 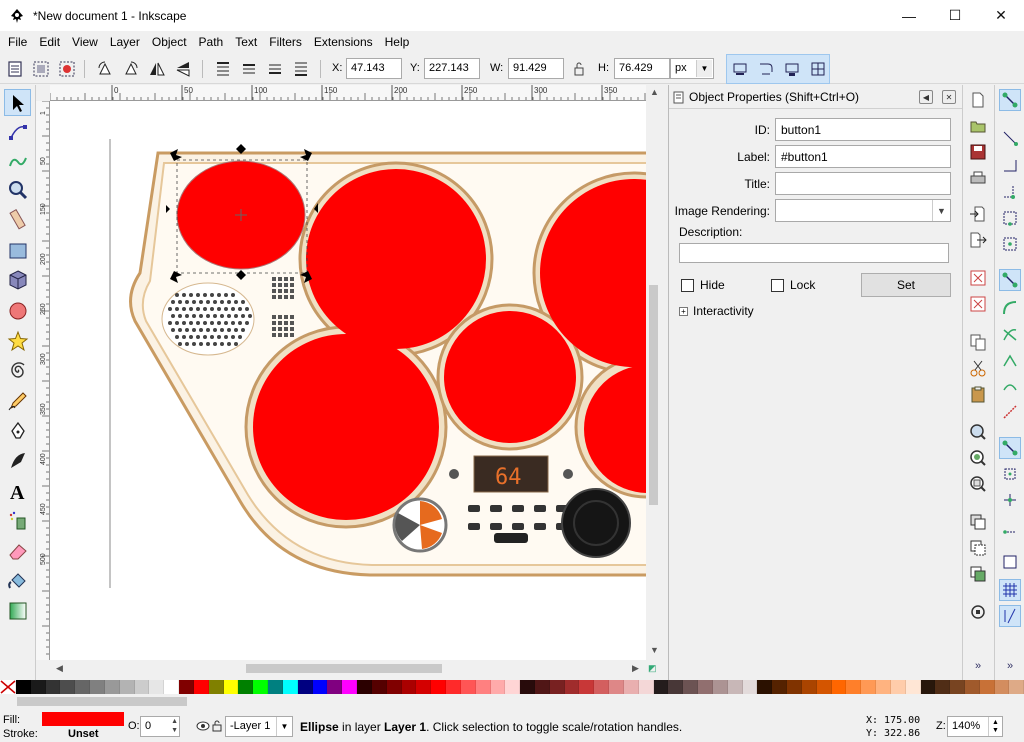 What do you see at coordinates (1010, 562) in the screenshot?
I see `snap-page-border-icon` at bounding box center [1010, 562].